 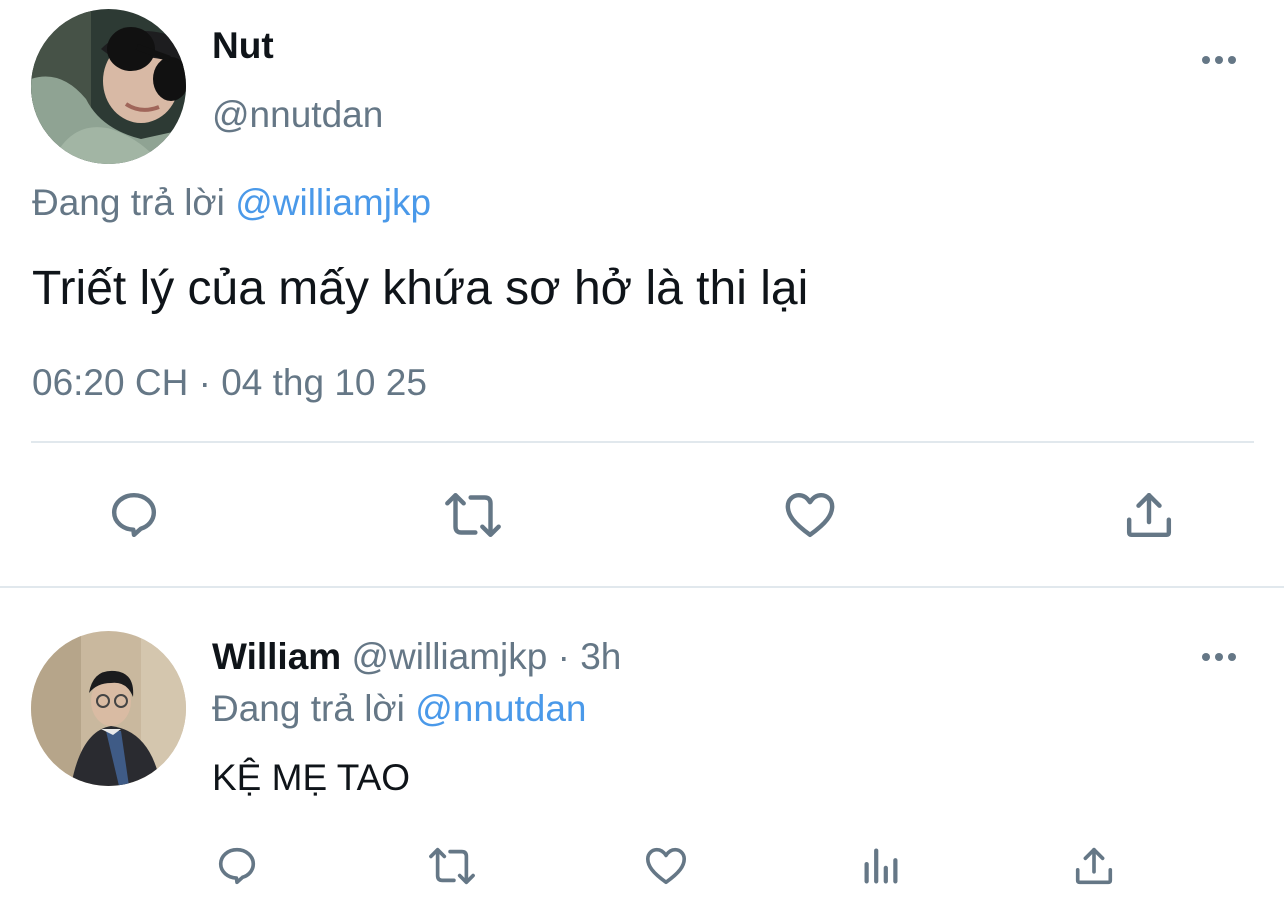 I want to click on user-handle: @nnutdan, so click(x=297, y=115).